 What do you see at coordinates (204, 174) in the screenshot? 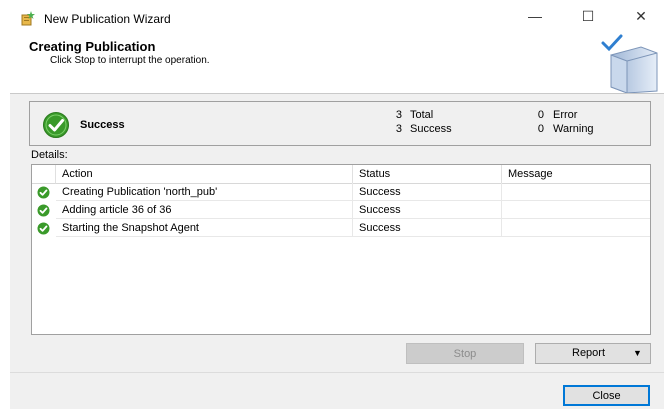
I see `column-header-action: Action` at bounding box center [204, 174].